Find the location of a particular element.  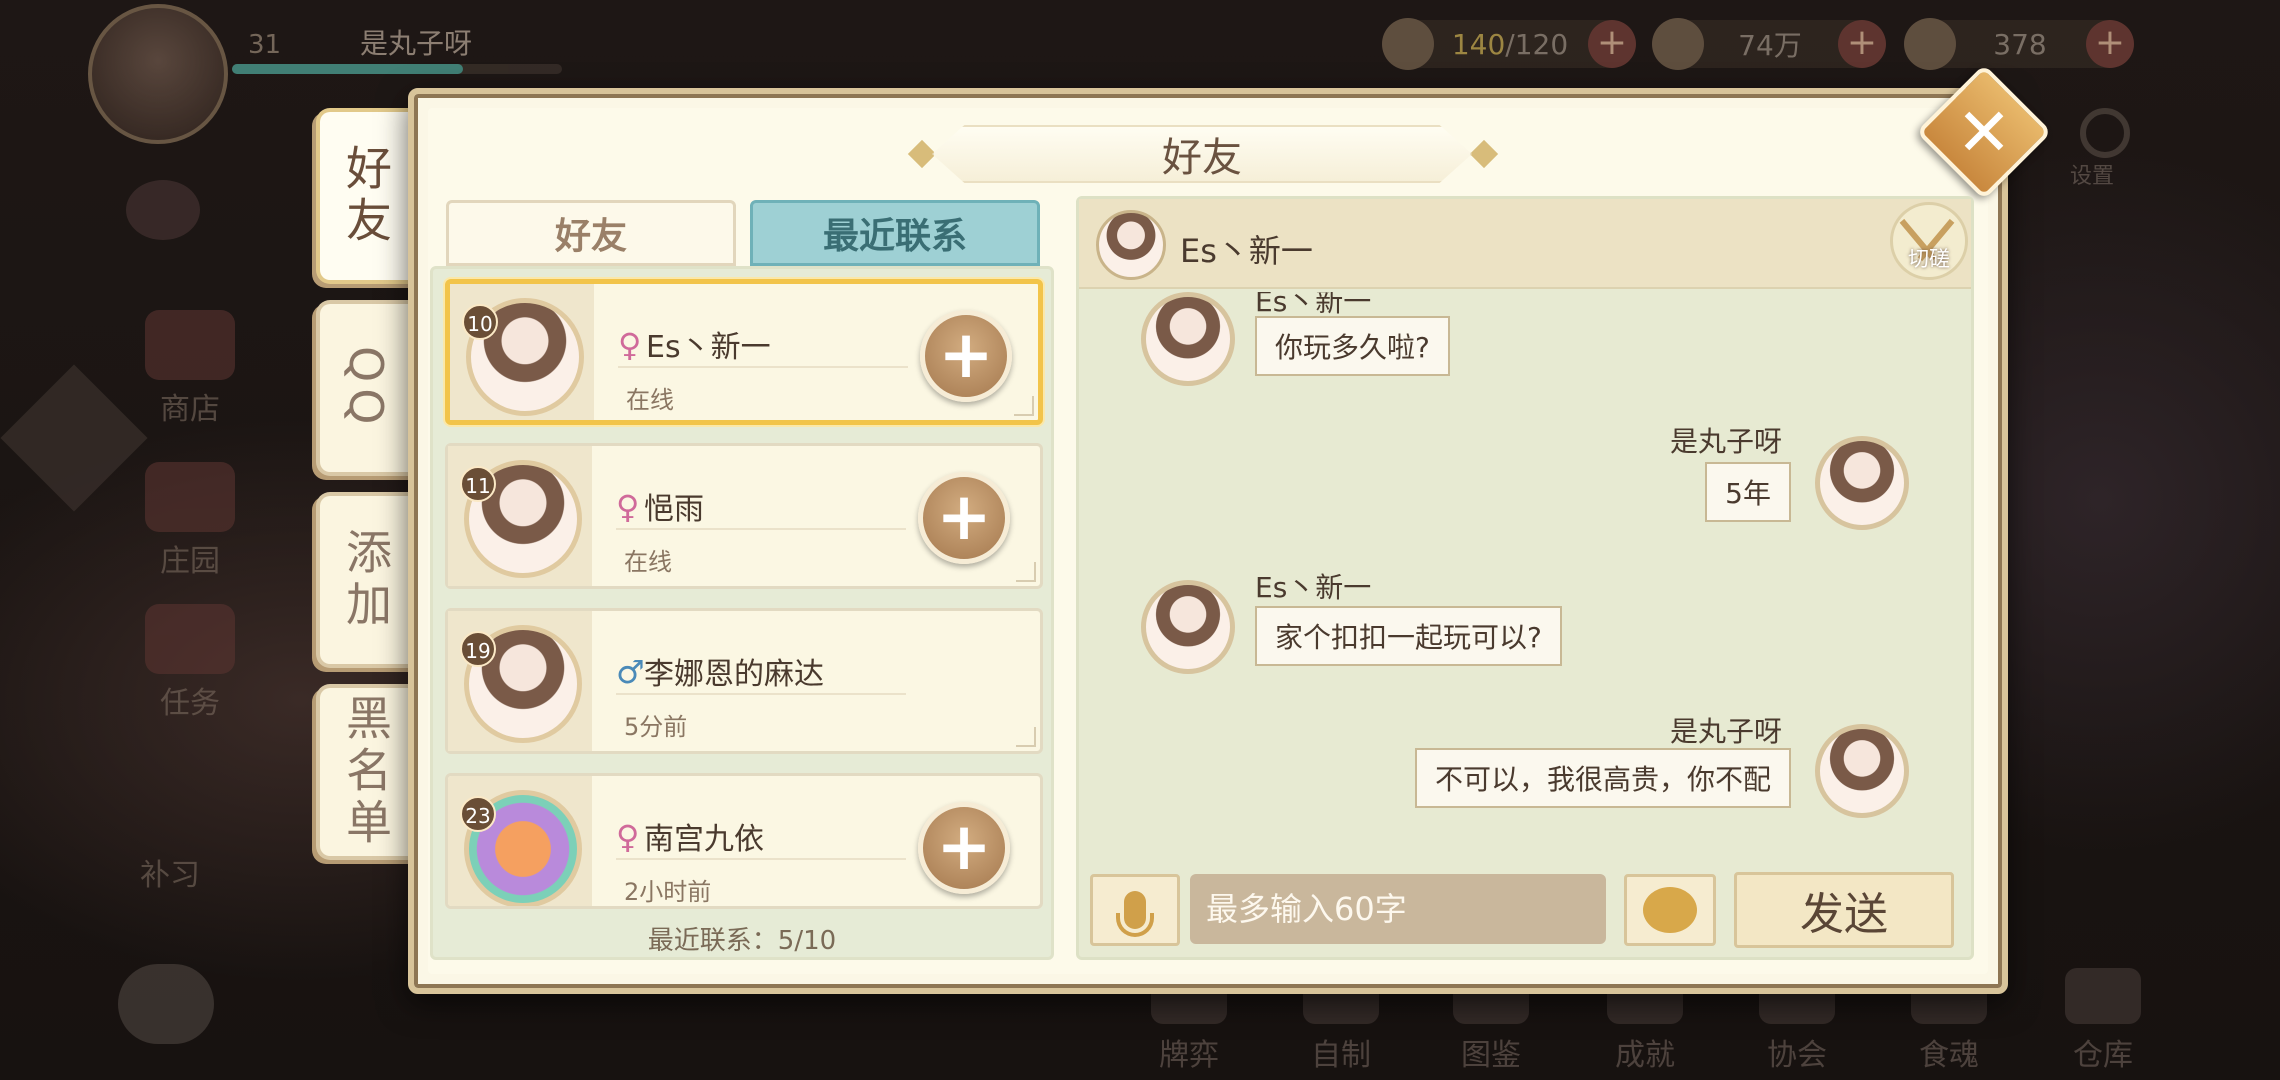

bowl-icon is located at coordinates (1408, 44).